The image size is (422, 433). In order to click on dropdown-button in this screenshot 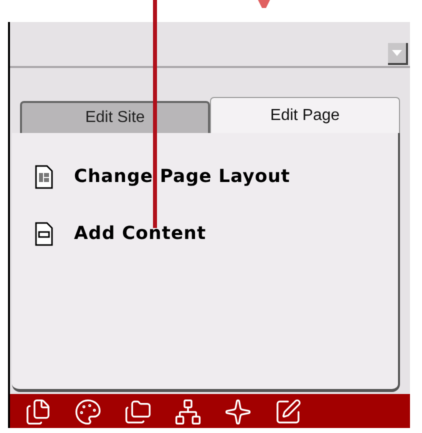, I will do `click(398, 54)`.